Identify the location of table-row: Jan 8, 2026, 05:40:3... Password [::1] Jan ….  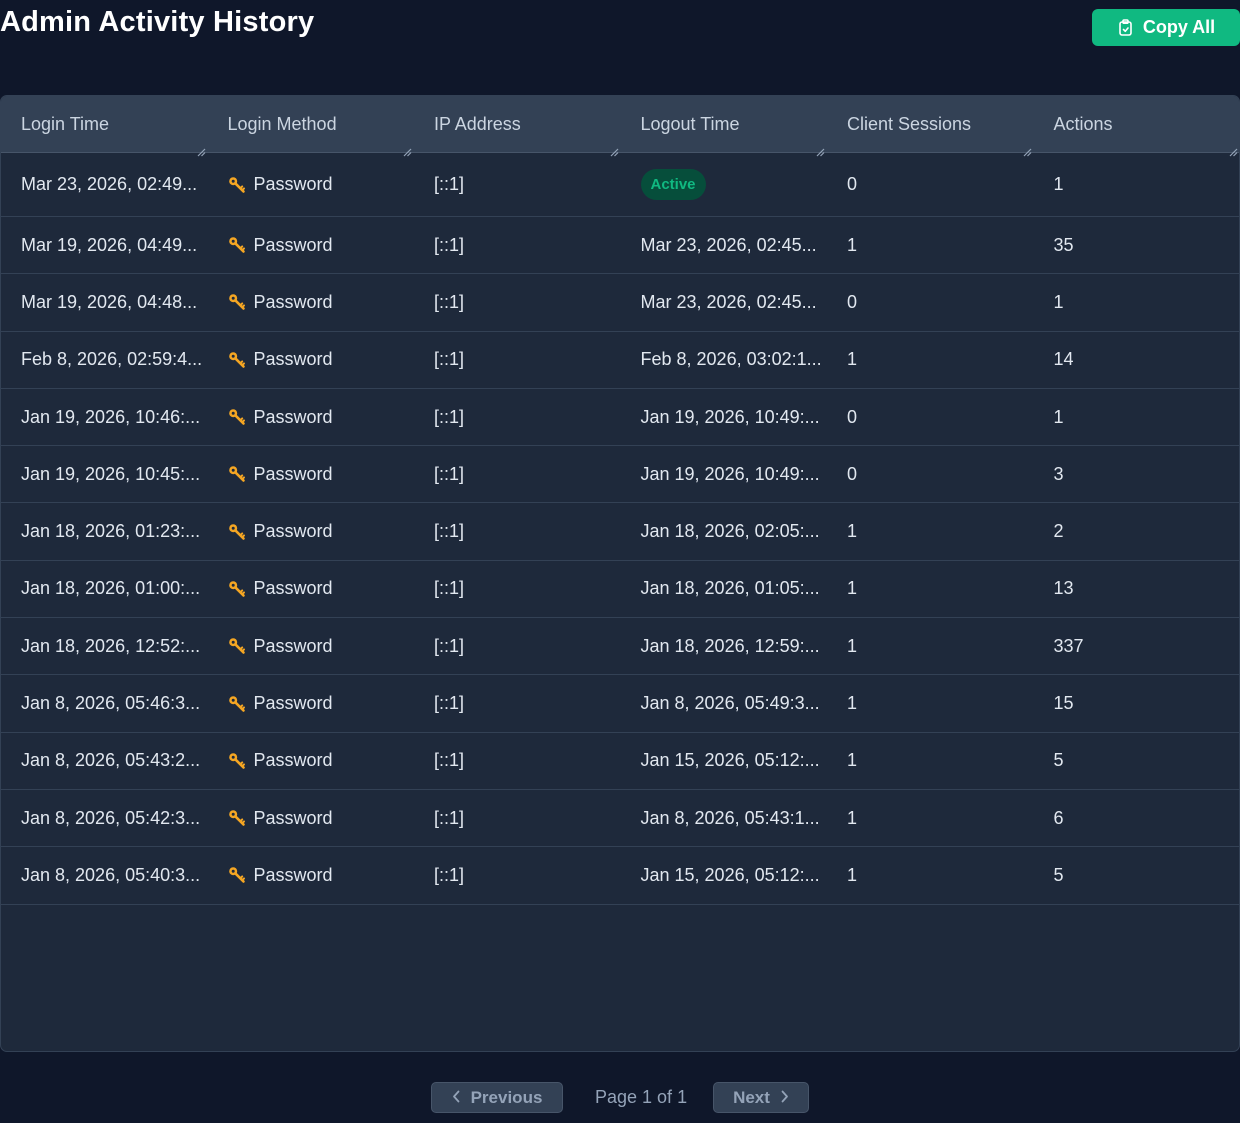
(620, 876).